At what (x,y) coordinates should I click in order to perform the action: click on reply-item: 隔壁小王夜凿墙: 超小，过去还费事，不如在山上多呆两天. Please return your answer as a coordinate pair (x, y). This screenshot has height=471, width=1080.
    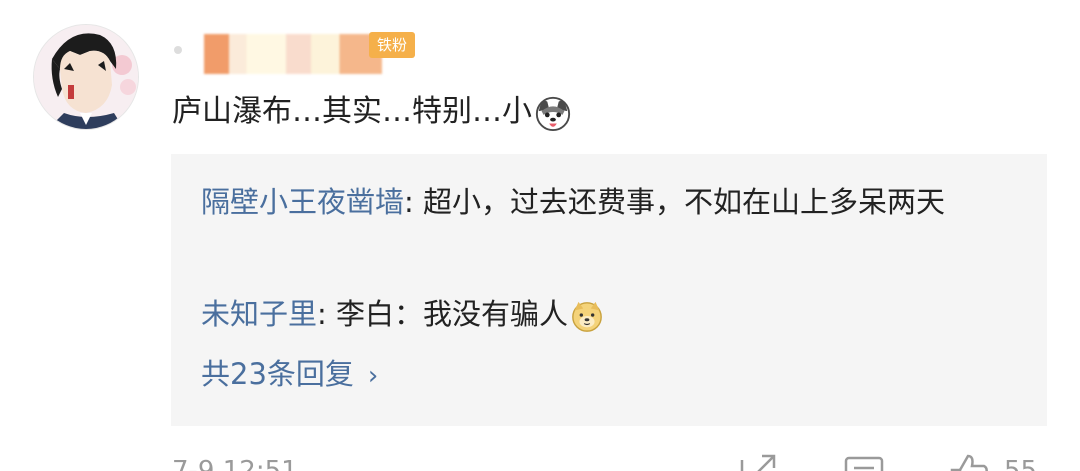
    Looking at the image, I should click on (611, 202).